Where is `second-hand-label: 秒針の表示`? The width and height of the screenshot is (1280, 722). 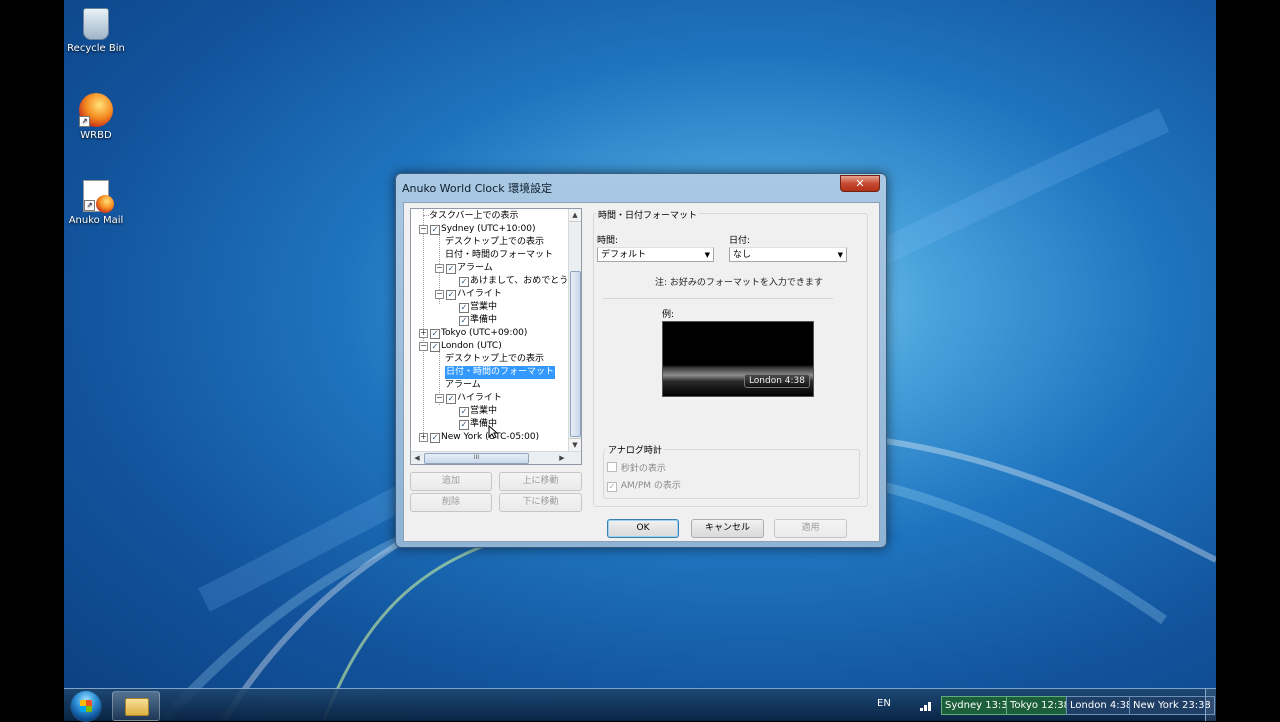
second-hand-label: 秒針の表示 is located at coordinates (643, 469).